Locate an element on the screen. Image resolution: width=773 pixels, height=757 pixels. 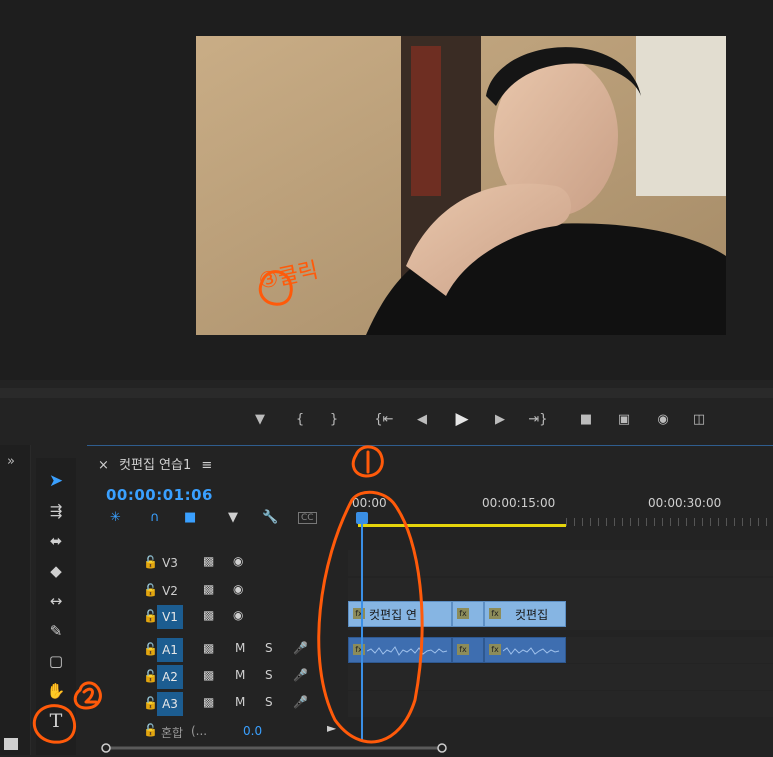
track-lane-a2 is located at coordinates (560, 677).